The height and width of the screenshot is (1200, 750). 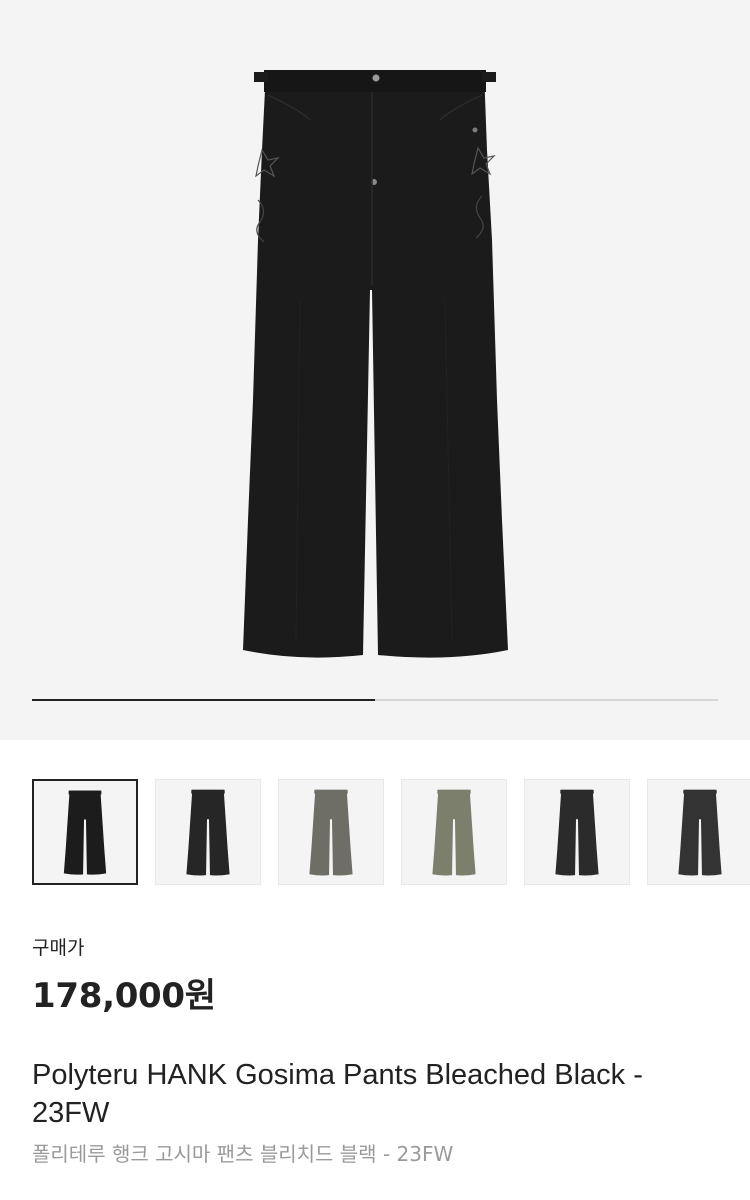 I want to click on product-price: 178,000원, so click(x=124, y=996).